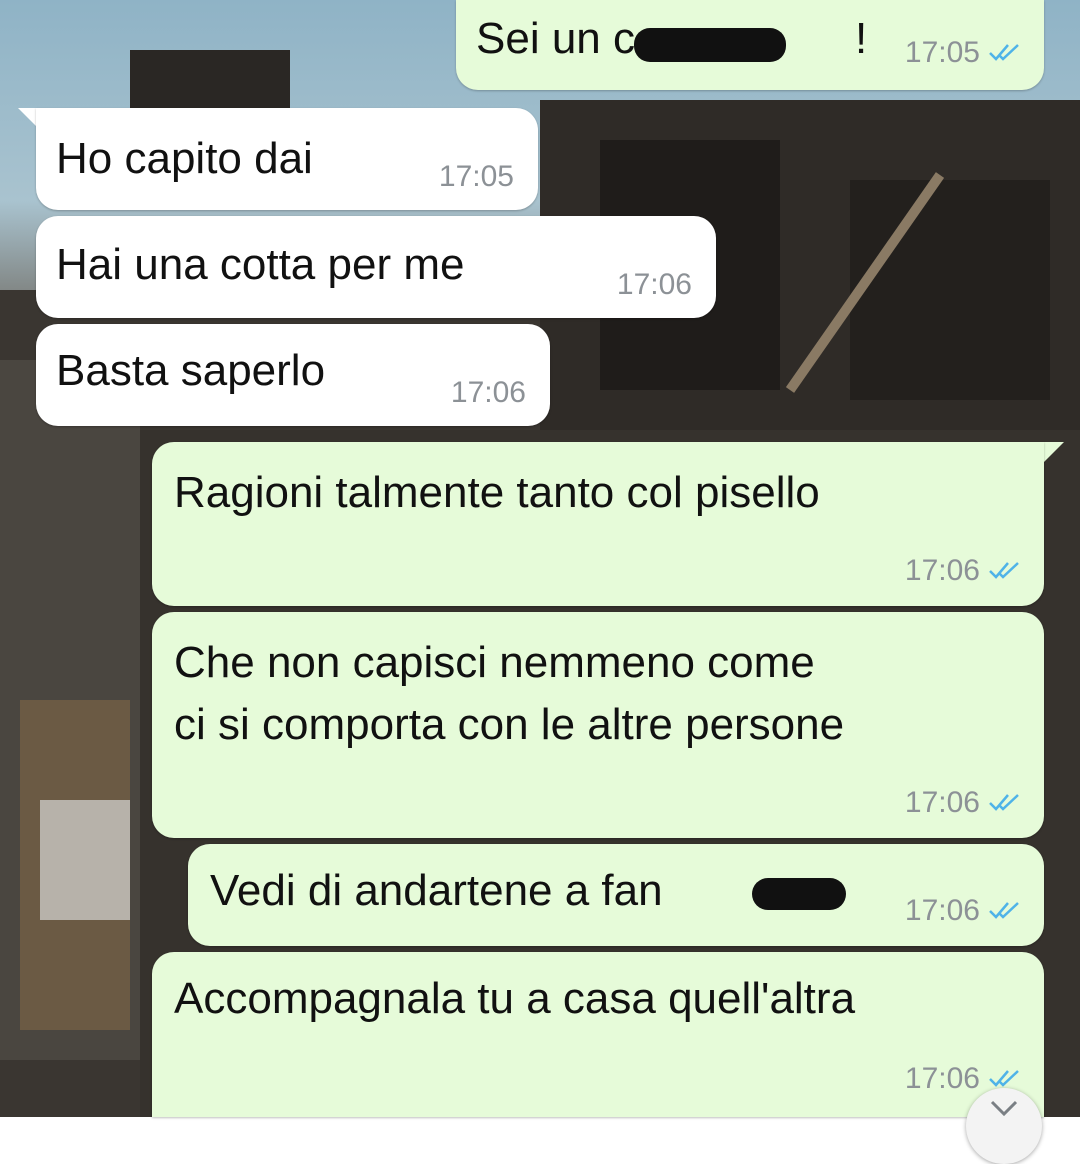 This screenshot has width=1080, height=1164. I want to click on message-bubble-incoming: Hai una cotta per me 17:06, so click(376, 267).